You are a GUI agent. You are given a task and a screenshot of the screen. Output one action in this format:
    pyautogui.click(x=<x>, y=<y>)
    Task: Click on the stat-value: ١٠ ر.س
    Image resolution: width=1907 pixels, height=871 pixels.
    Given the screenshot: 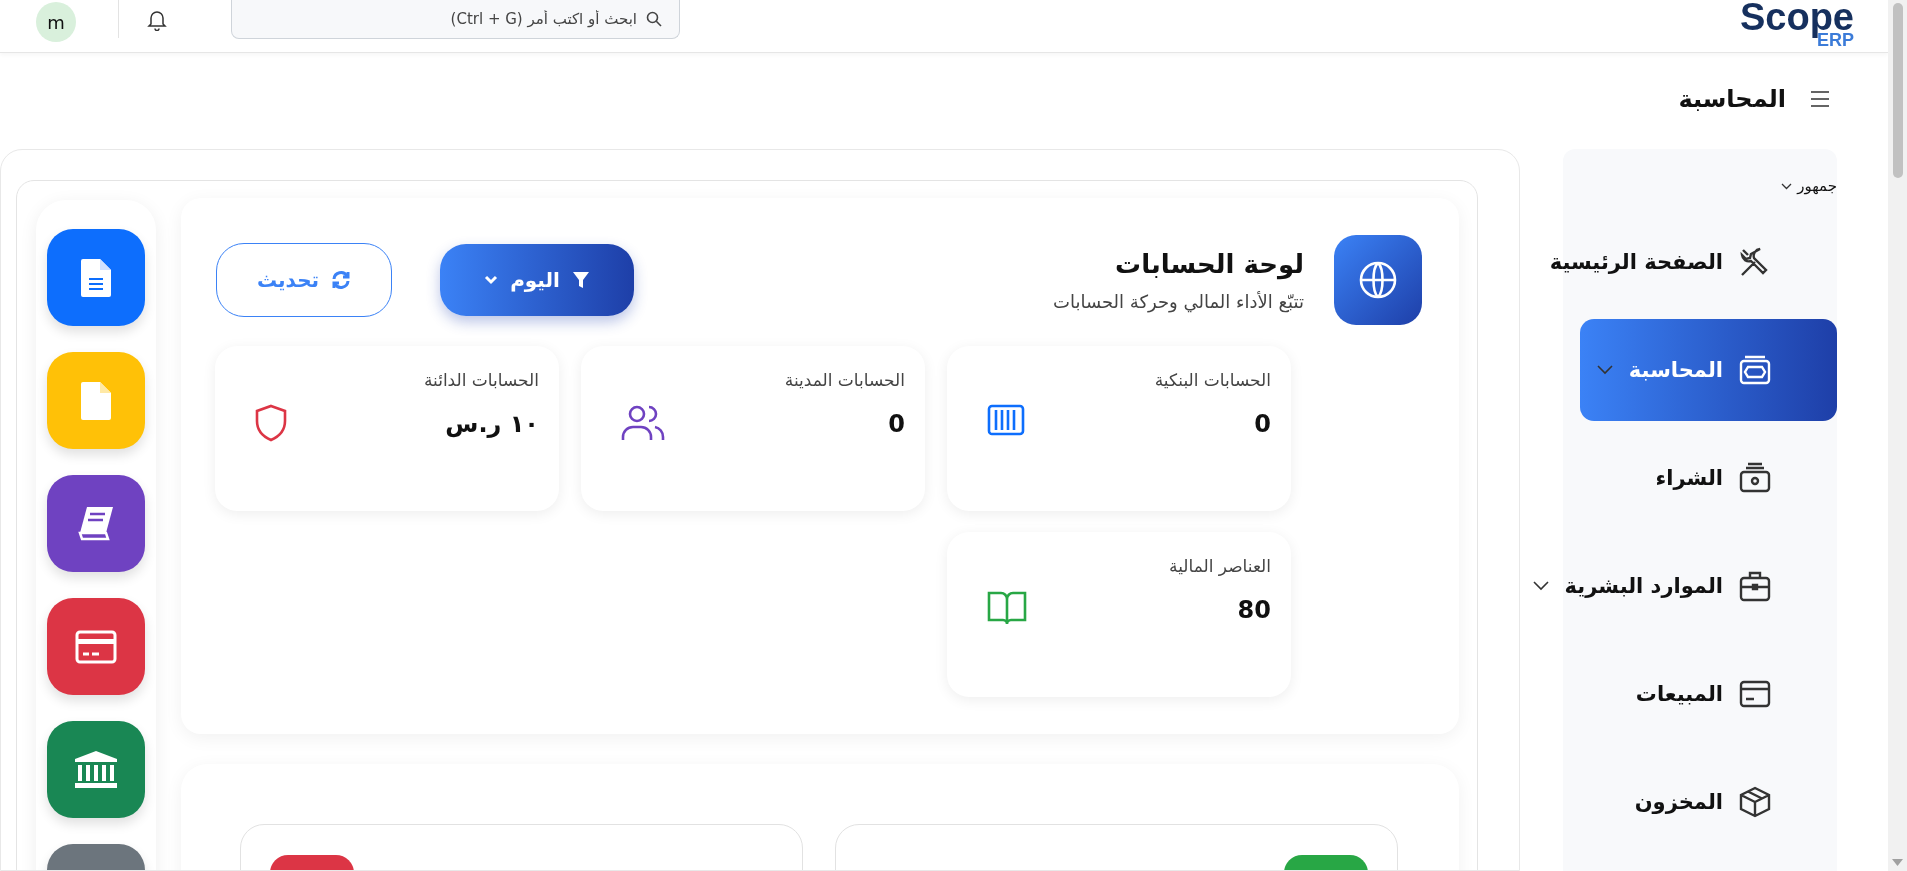 What is the action you would take?
    pyautogui.click(x=491, y=424)
    